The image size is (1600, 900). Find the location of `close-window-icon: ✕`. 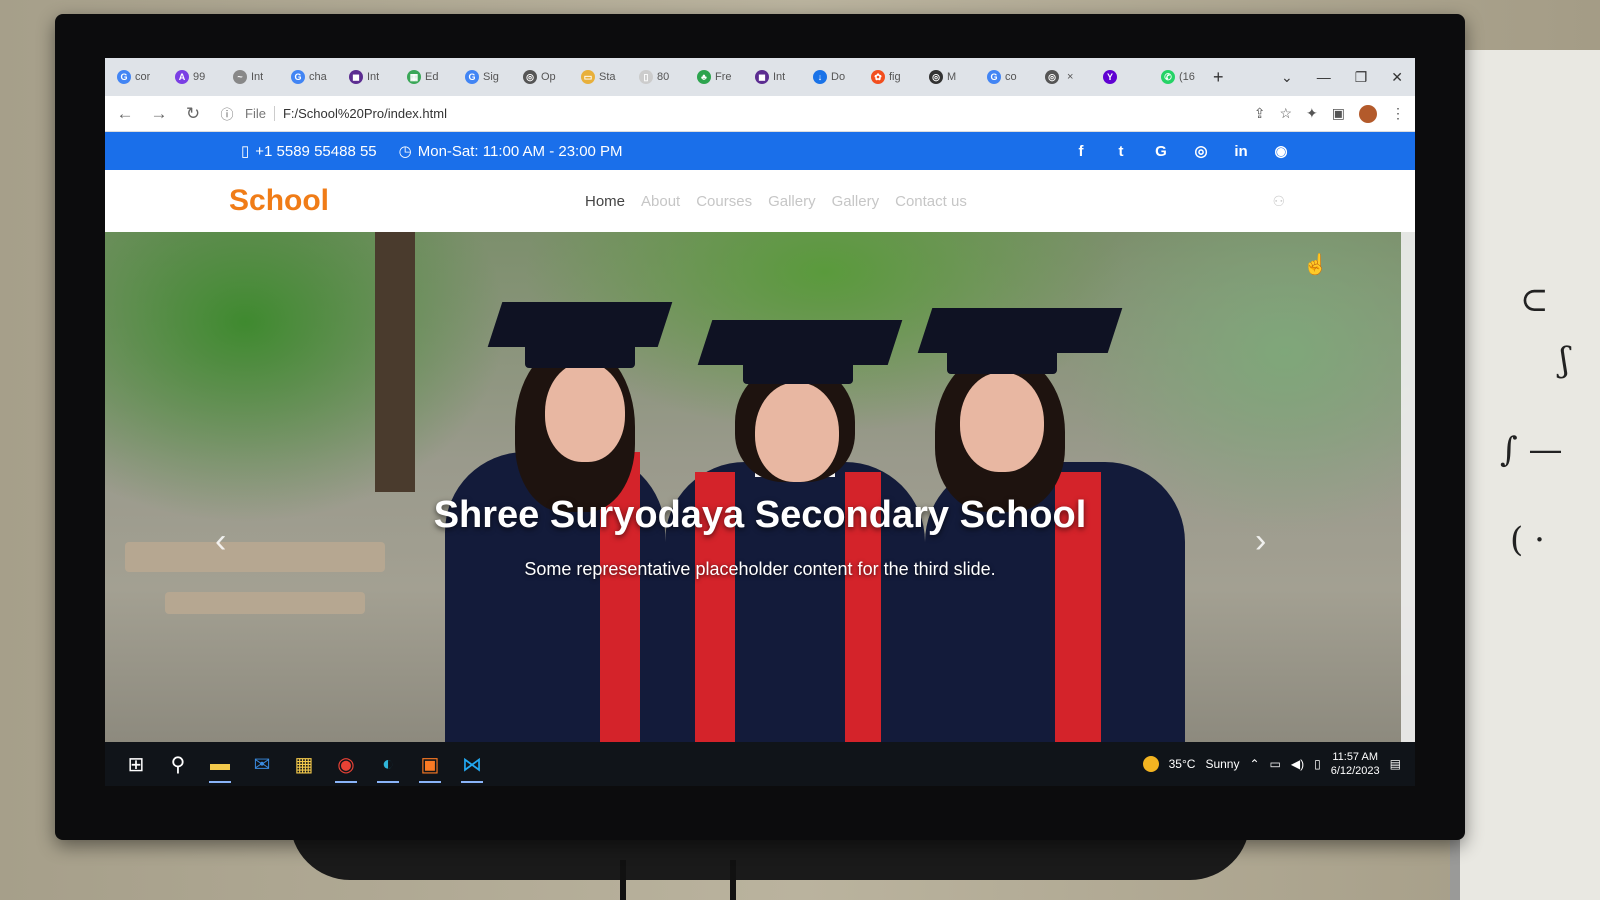

close-window-icon: ✕ is located at coordinates (1397, 77).